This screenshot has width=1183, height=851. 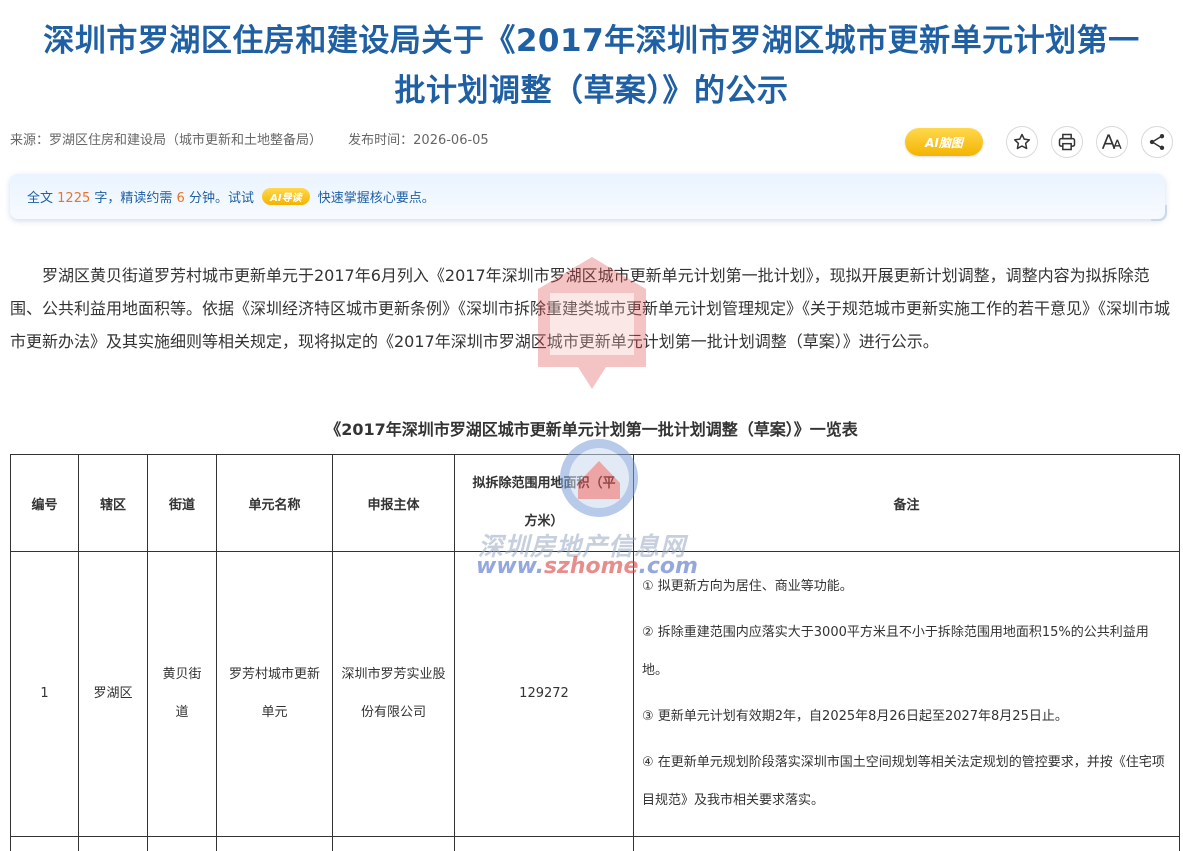 What do you see at coordinates (182, 503) in the screenshot?
I see `header-cell-street: 街道` at bounding box center [182, 503].